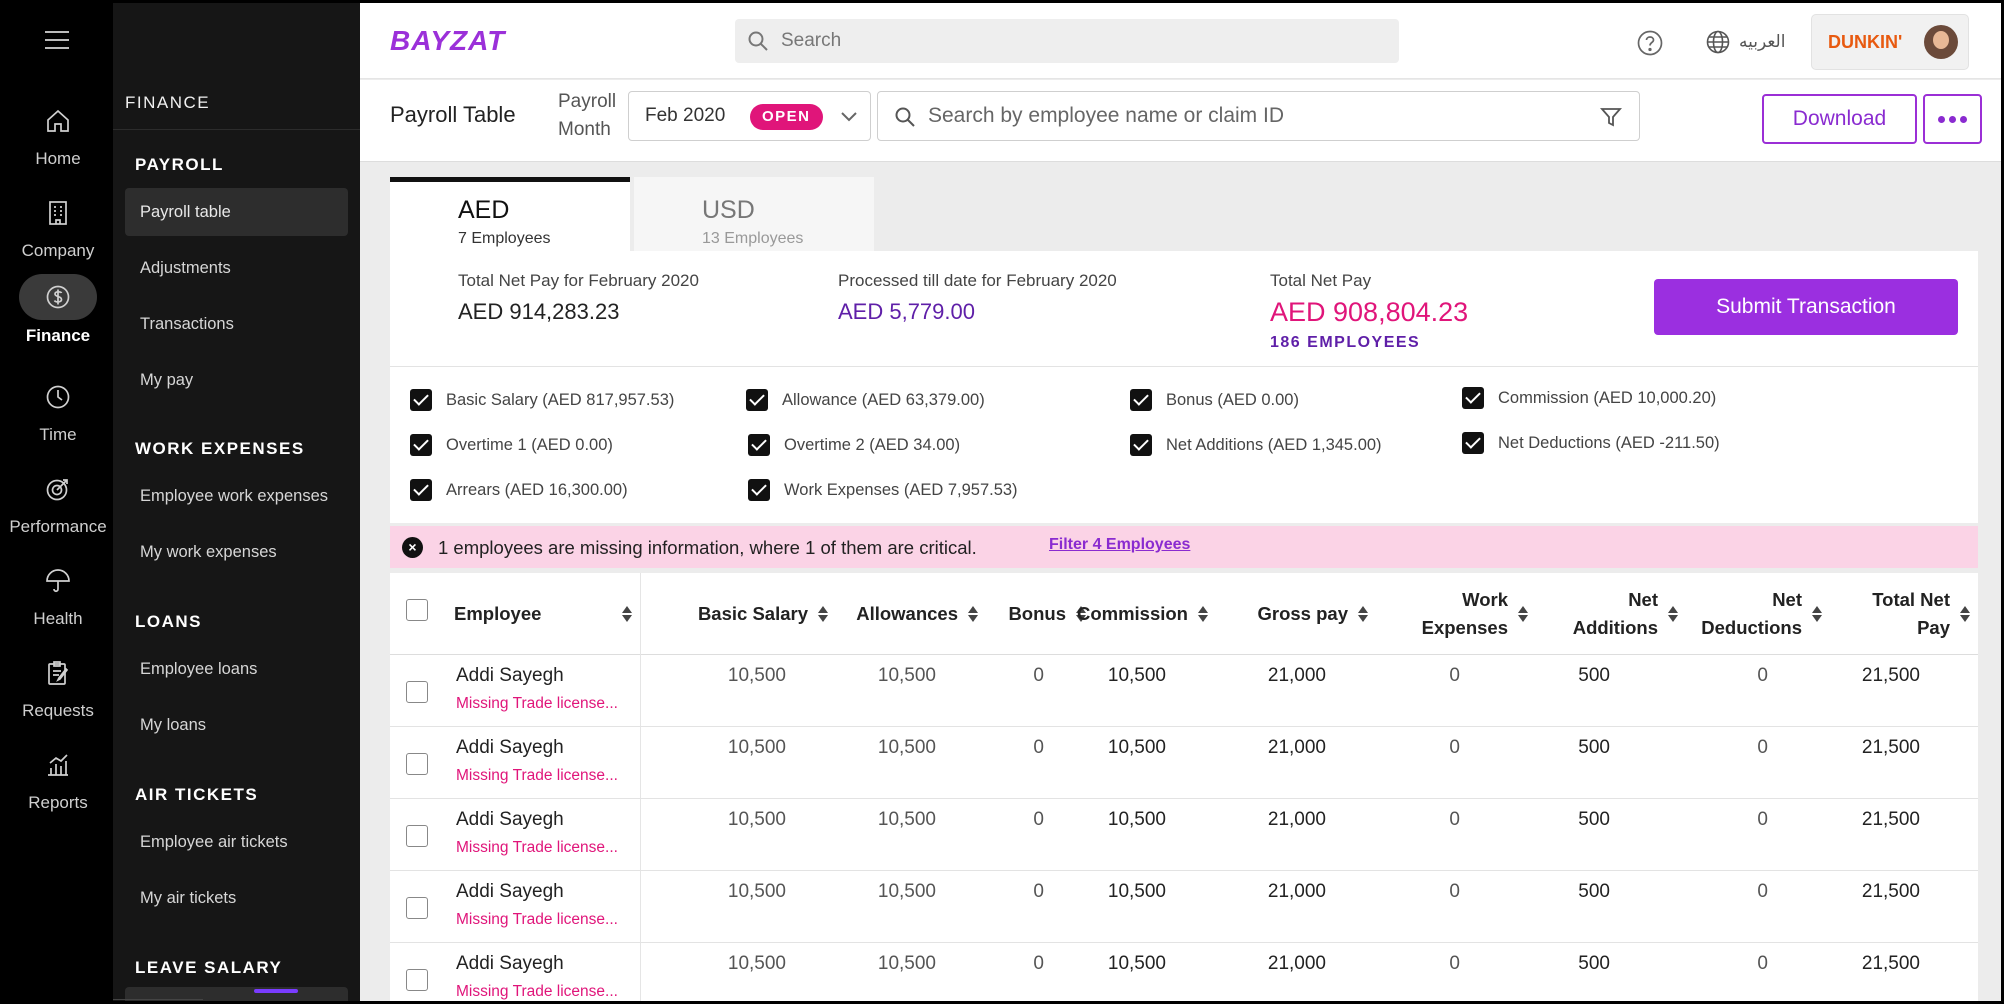  What do you see at coordinates (1119, 545) in the screenshot?
I see `filter-employees-link: Filter 4 Employees` at bounding box center [1119, 545].